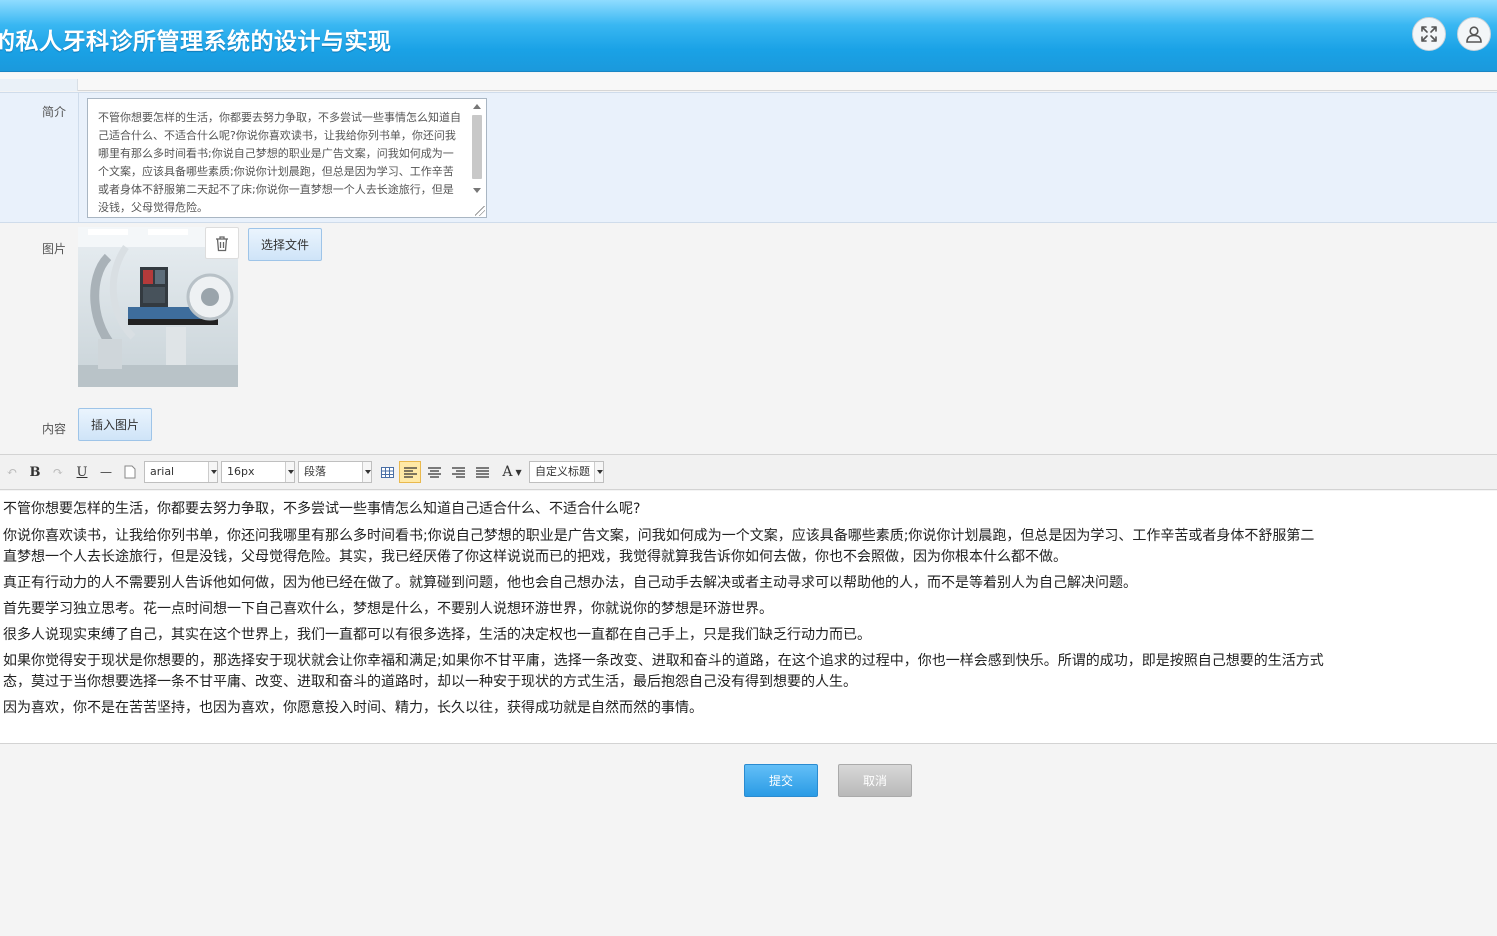  What do you see at coordinates (480, 211) in the screenshot?
I see `resize-grip-icon` at bounding box center [480, 211].